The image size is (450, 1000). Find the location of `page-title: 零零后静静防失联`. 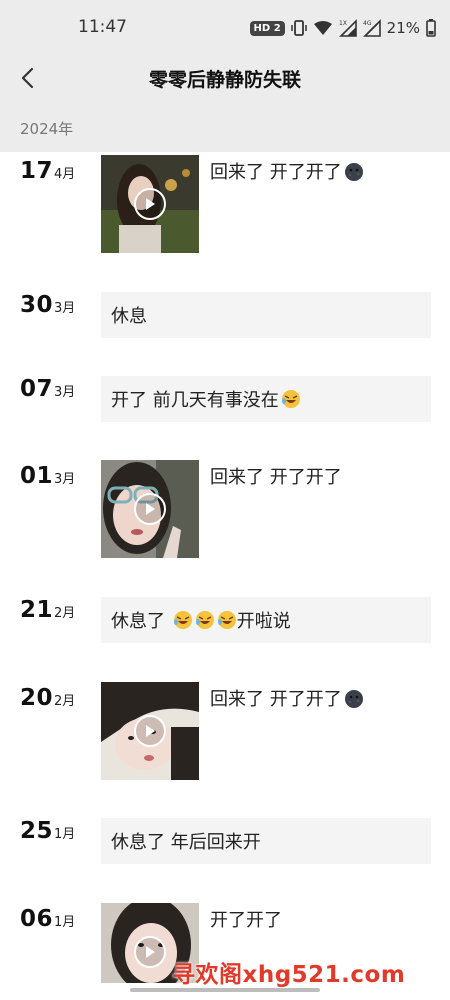

page-title: 零零后静静防失联 is located at coordinates (224, 80).